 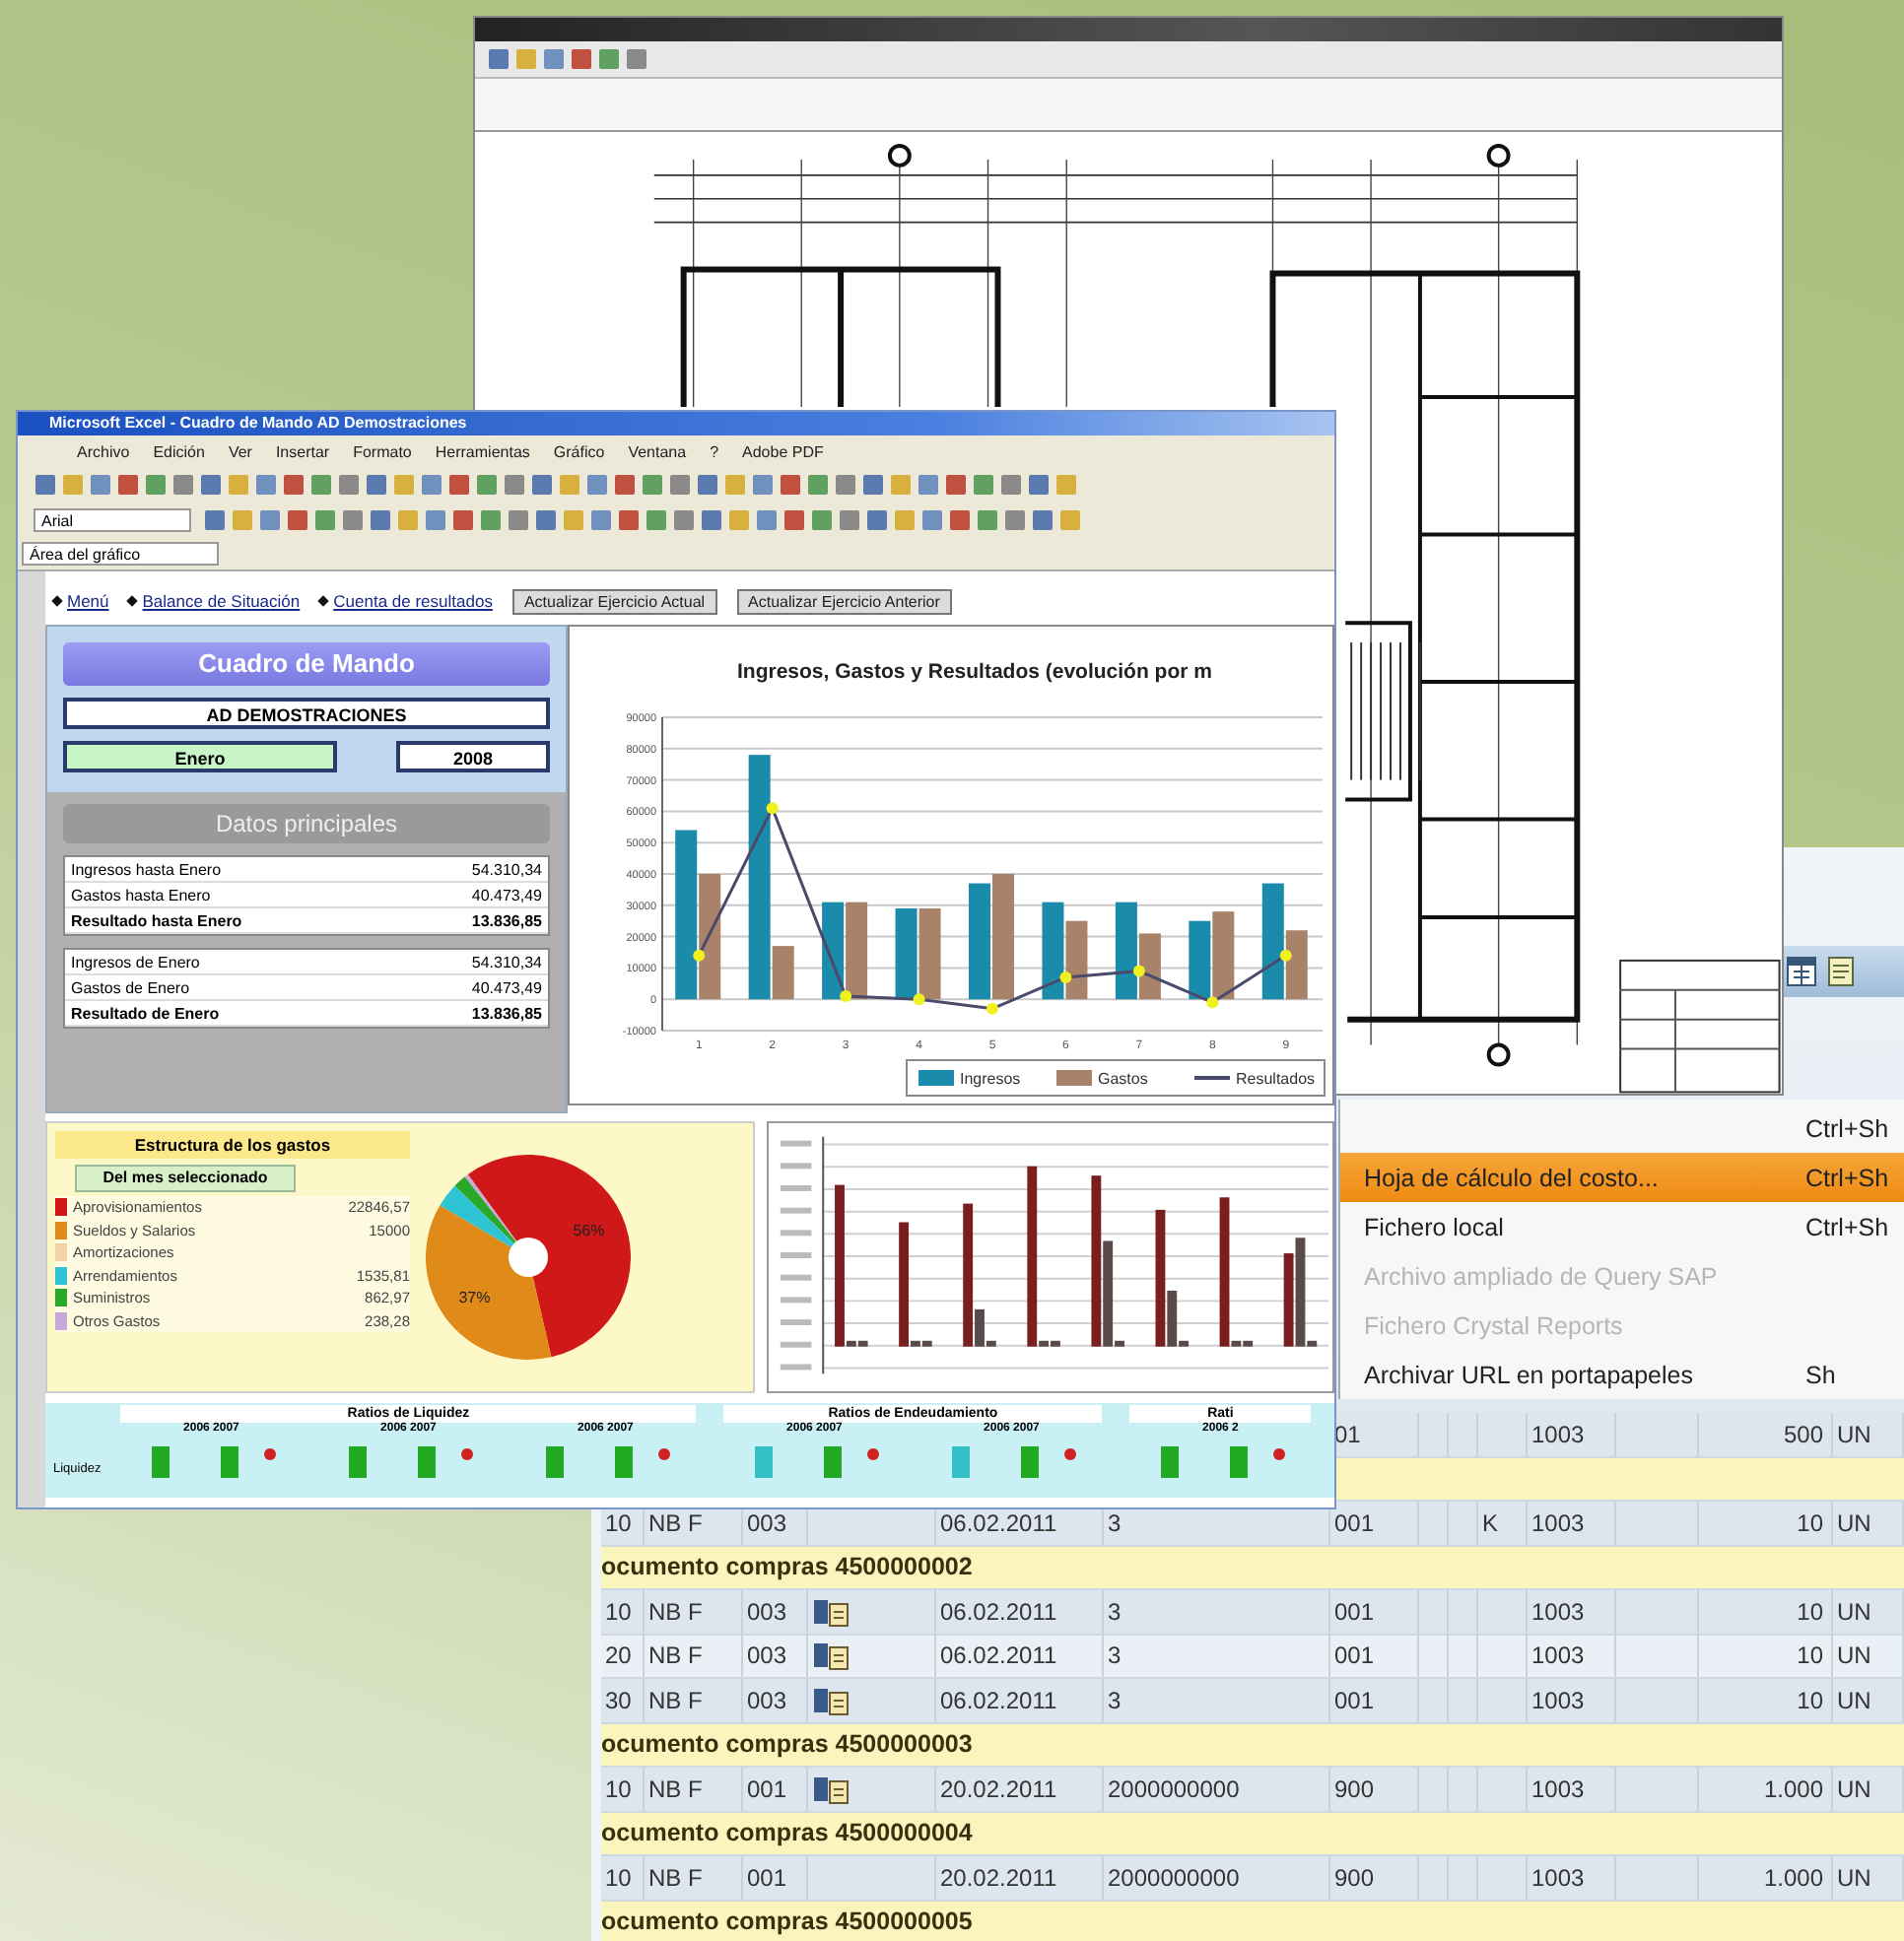 What do you see at coordinates (185, 1178) in the screenshot?
I see `period-tab: Del mes seleccionado` at bounding box center [185, 1178].